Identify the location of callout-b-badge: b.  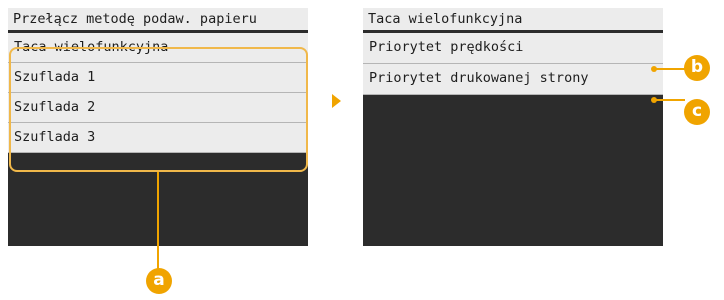
(697, 68).